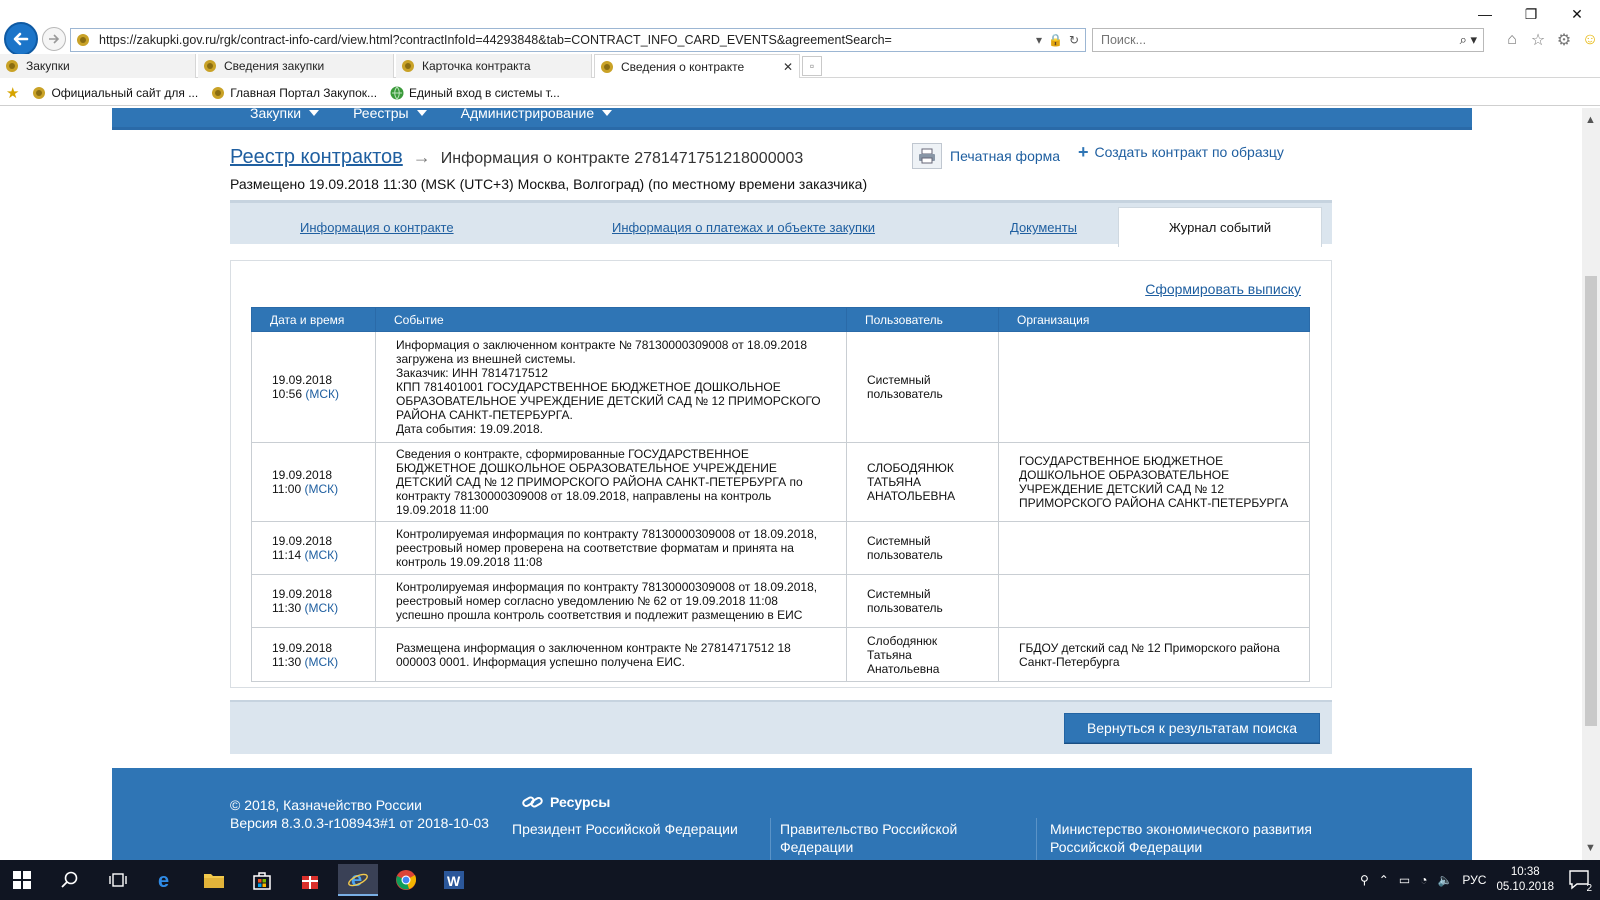 The height and width of the screenshot is (900, 1600). I want to click on menu-item-purchases: Закупки, so click(285, 115).